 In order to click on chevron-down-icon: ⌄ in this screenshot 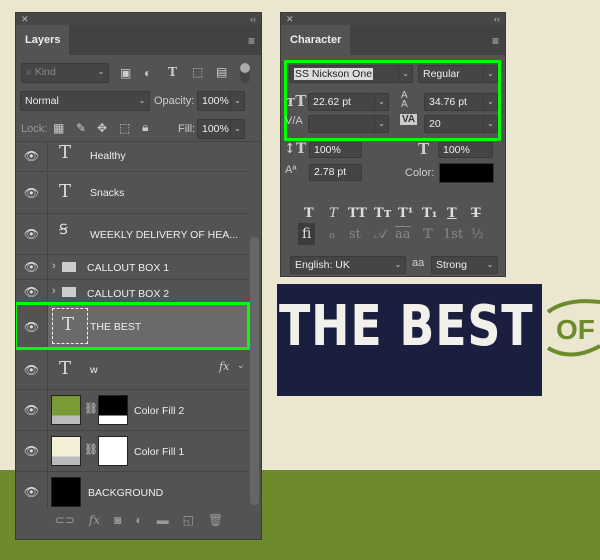, I will do `click(241, 365)`.